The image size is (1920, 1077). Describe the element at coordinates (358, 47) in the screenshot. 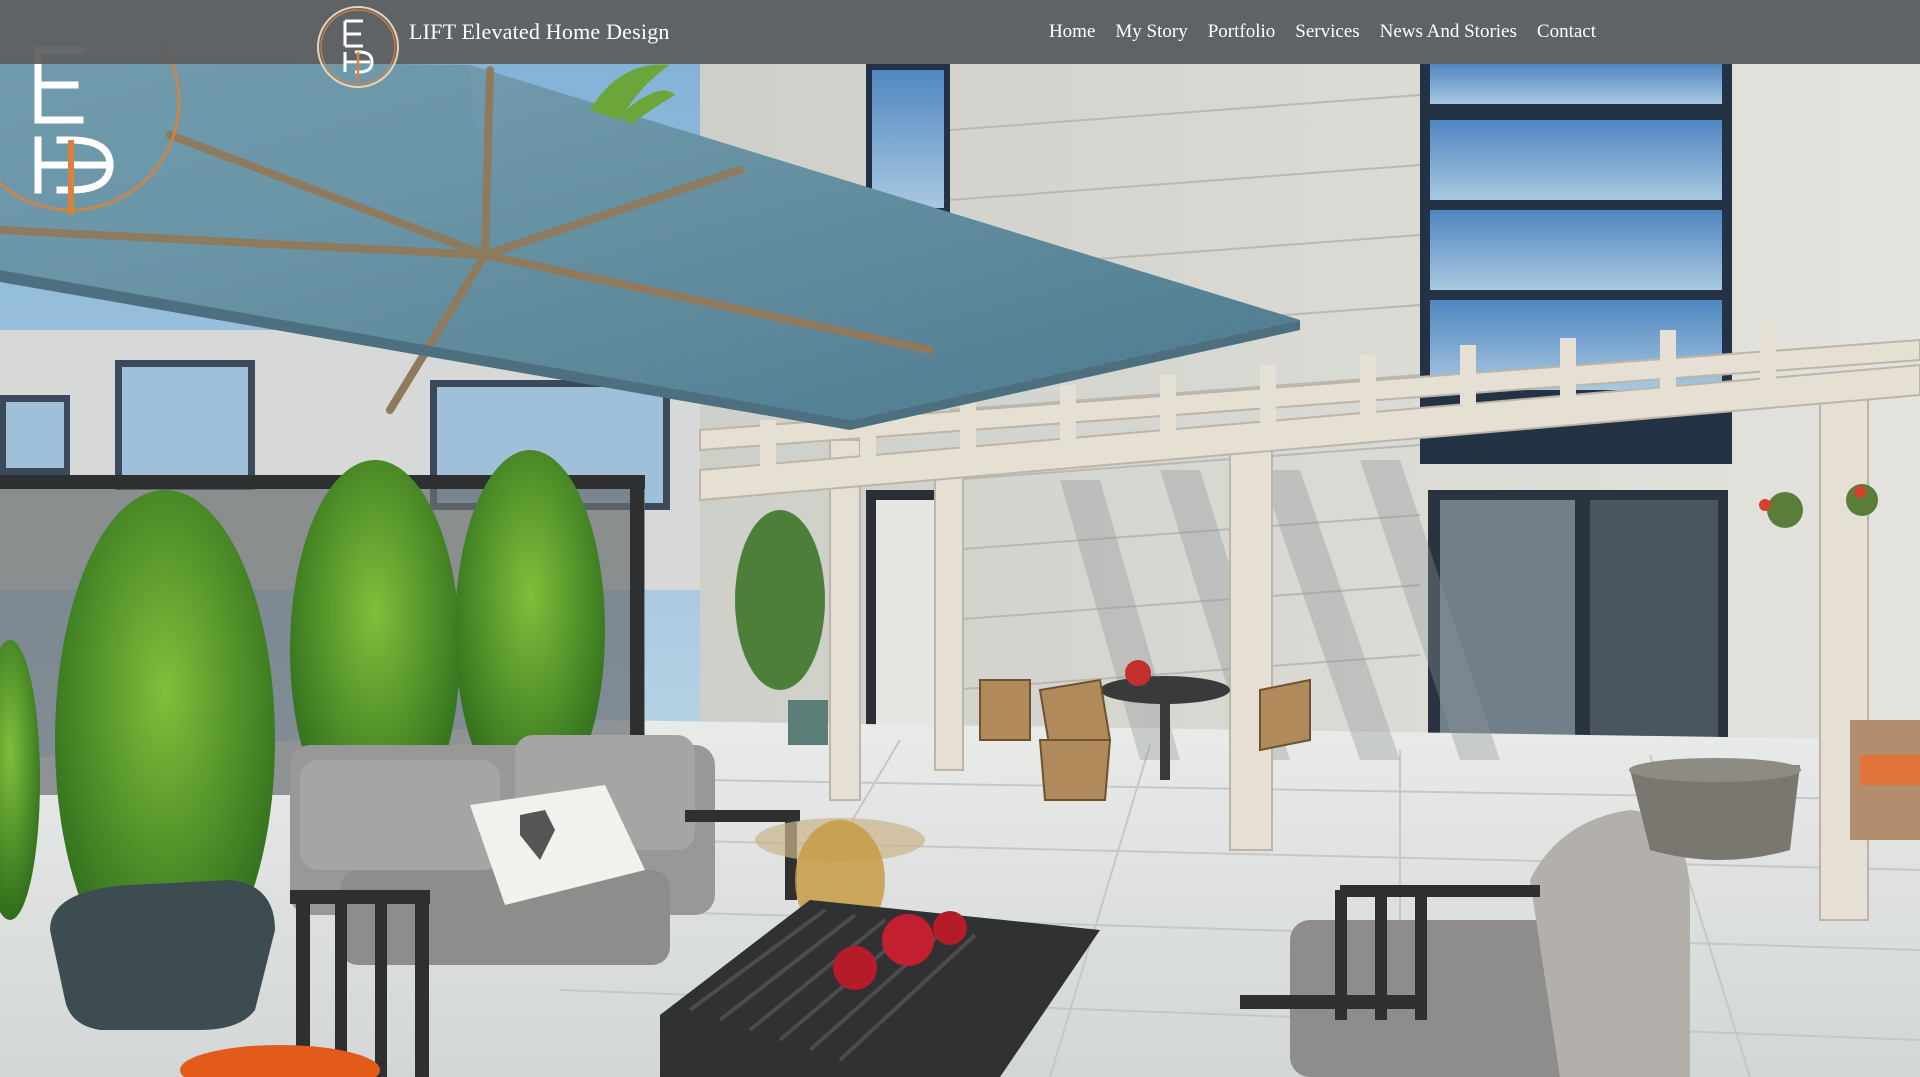

I see `lehd-monogram-logo-icon` at that location.